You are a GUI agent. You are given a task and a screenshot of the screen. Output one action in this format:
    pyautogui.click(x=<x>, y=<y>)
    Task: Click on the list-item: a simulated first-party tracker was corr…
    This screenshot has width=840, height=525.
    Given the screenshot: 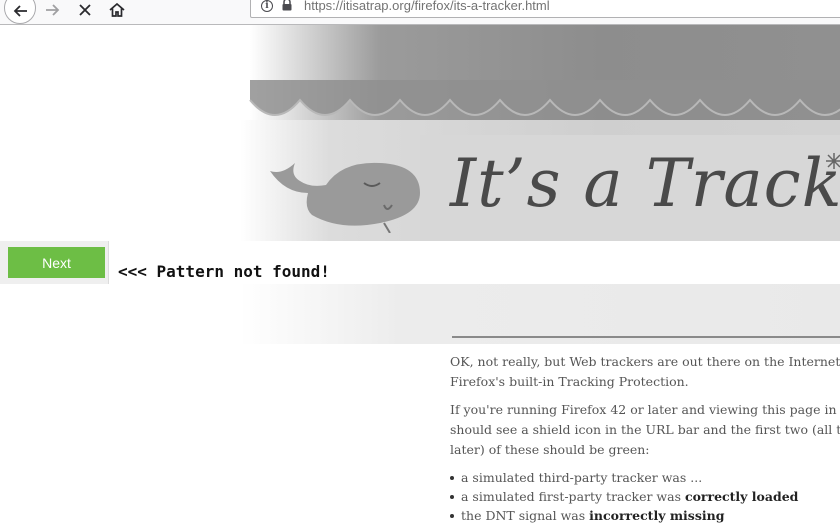 What is the action you would take?
    pyautogui.click(x=645, y=496)
    